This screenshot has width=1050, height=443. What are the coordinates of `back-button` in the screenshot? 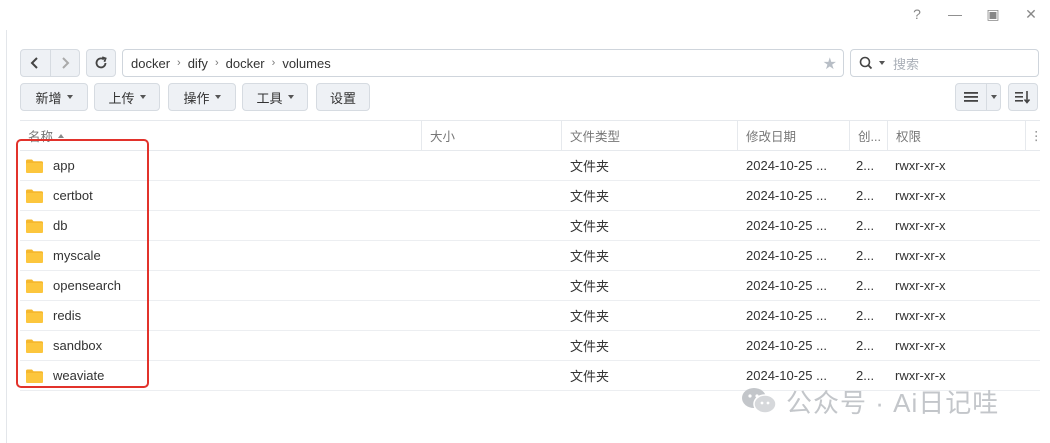 It's located at (35, 63).